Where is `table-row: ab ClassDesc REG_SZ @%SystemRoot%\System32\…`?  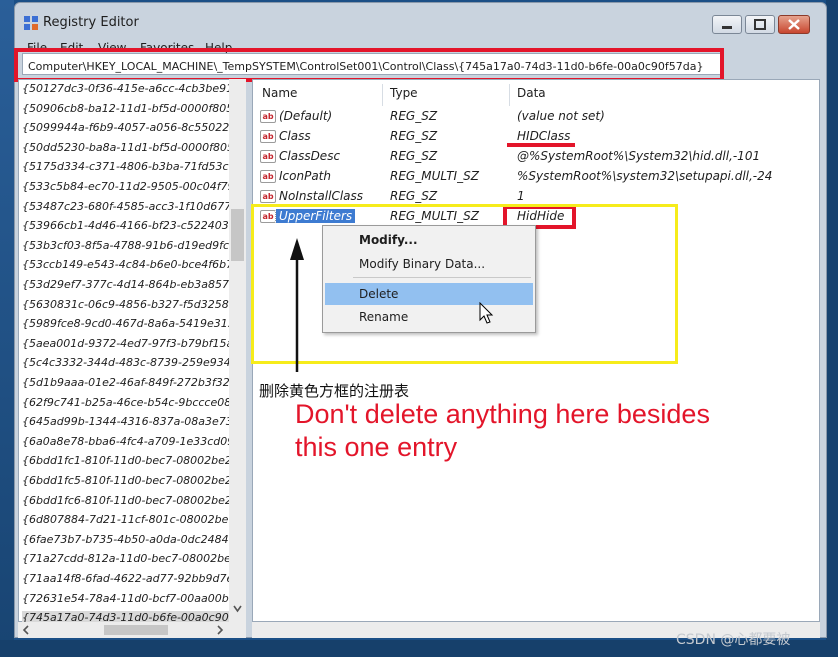 table-row: ab ClassDesc REG_SZ @%SystemRoot%\System32\… is located at coordinates (538, 158).